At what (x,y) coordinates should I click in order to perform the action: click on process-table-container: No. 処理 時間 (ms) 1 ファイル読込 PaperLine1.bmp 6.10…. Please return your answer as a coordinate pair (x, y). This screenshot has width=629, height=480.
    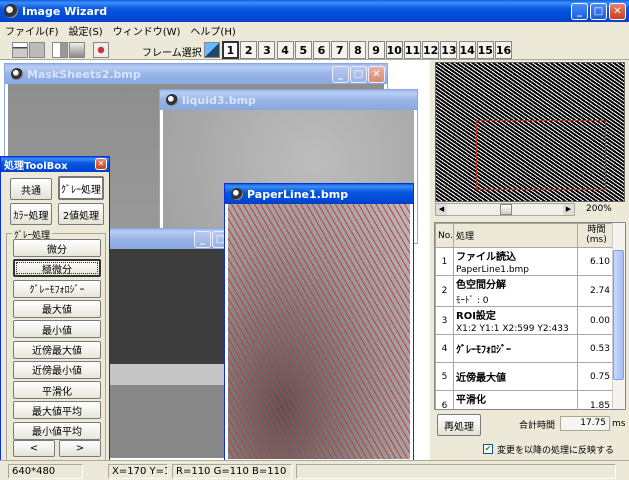
    Looking at the image, I should click on (530, 316).